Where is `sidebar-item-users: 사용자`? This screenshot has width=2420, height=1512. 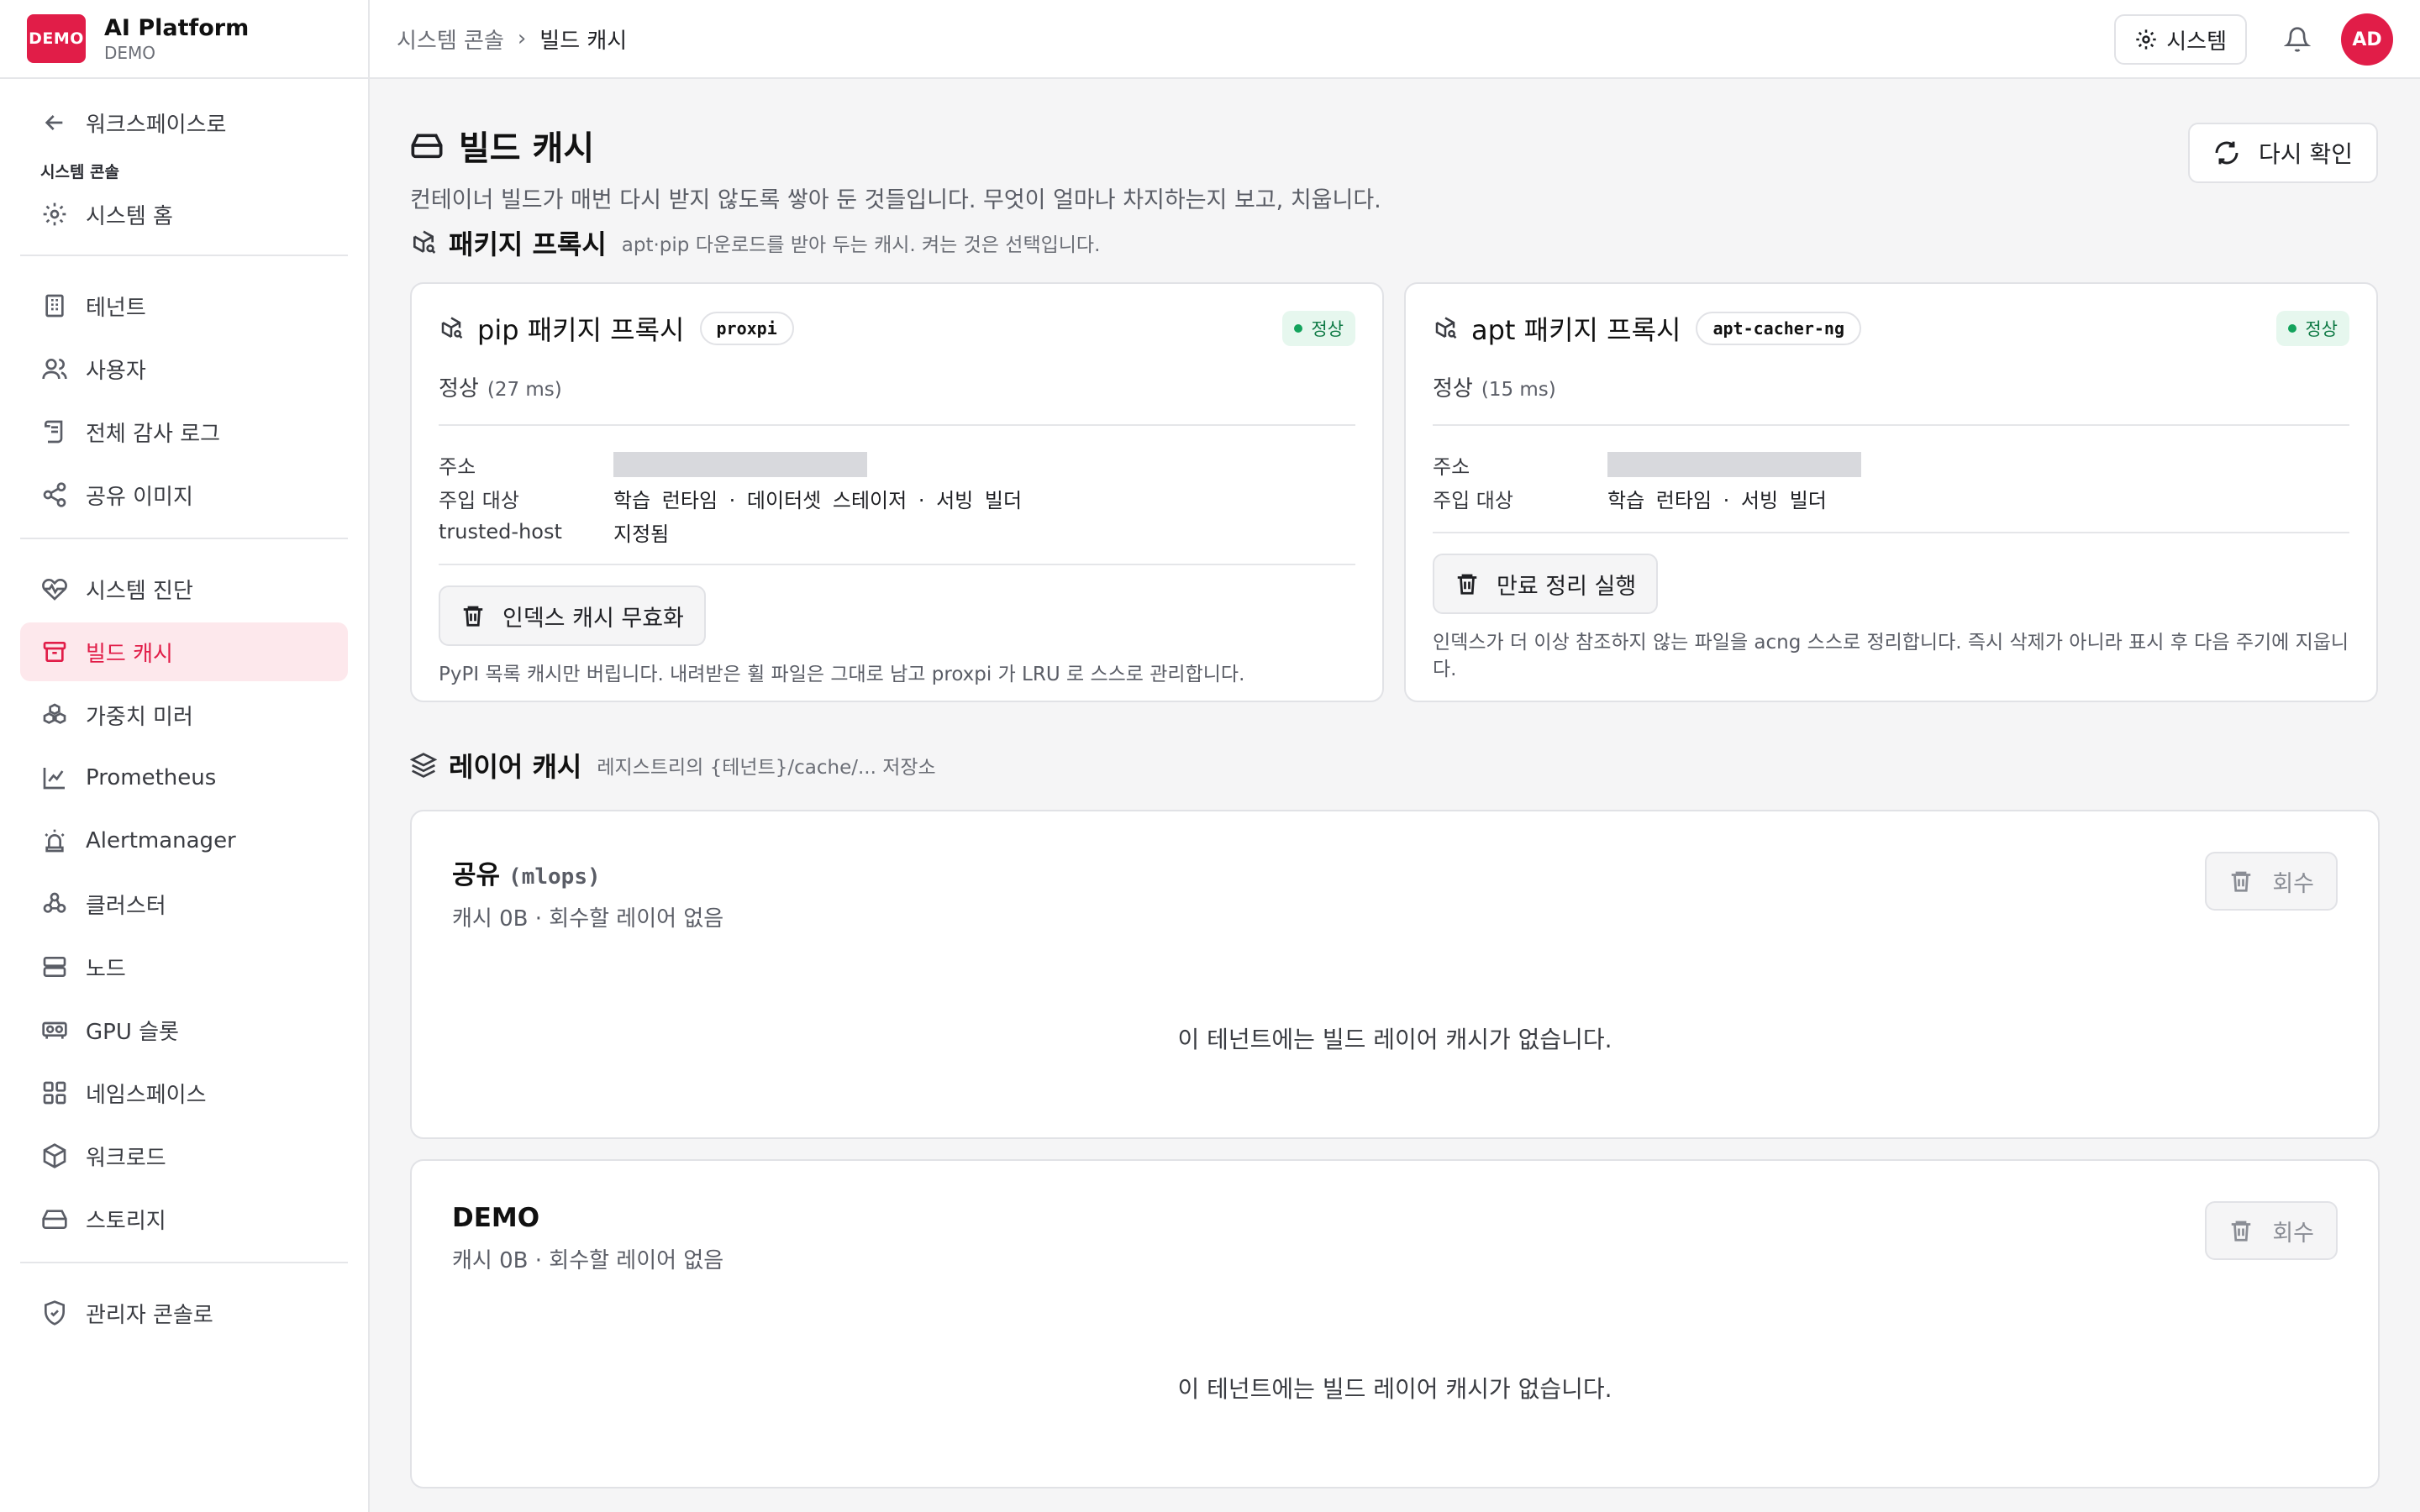 sidebar-item-users: 사용자 is located at coordinates (184, 368).